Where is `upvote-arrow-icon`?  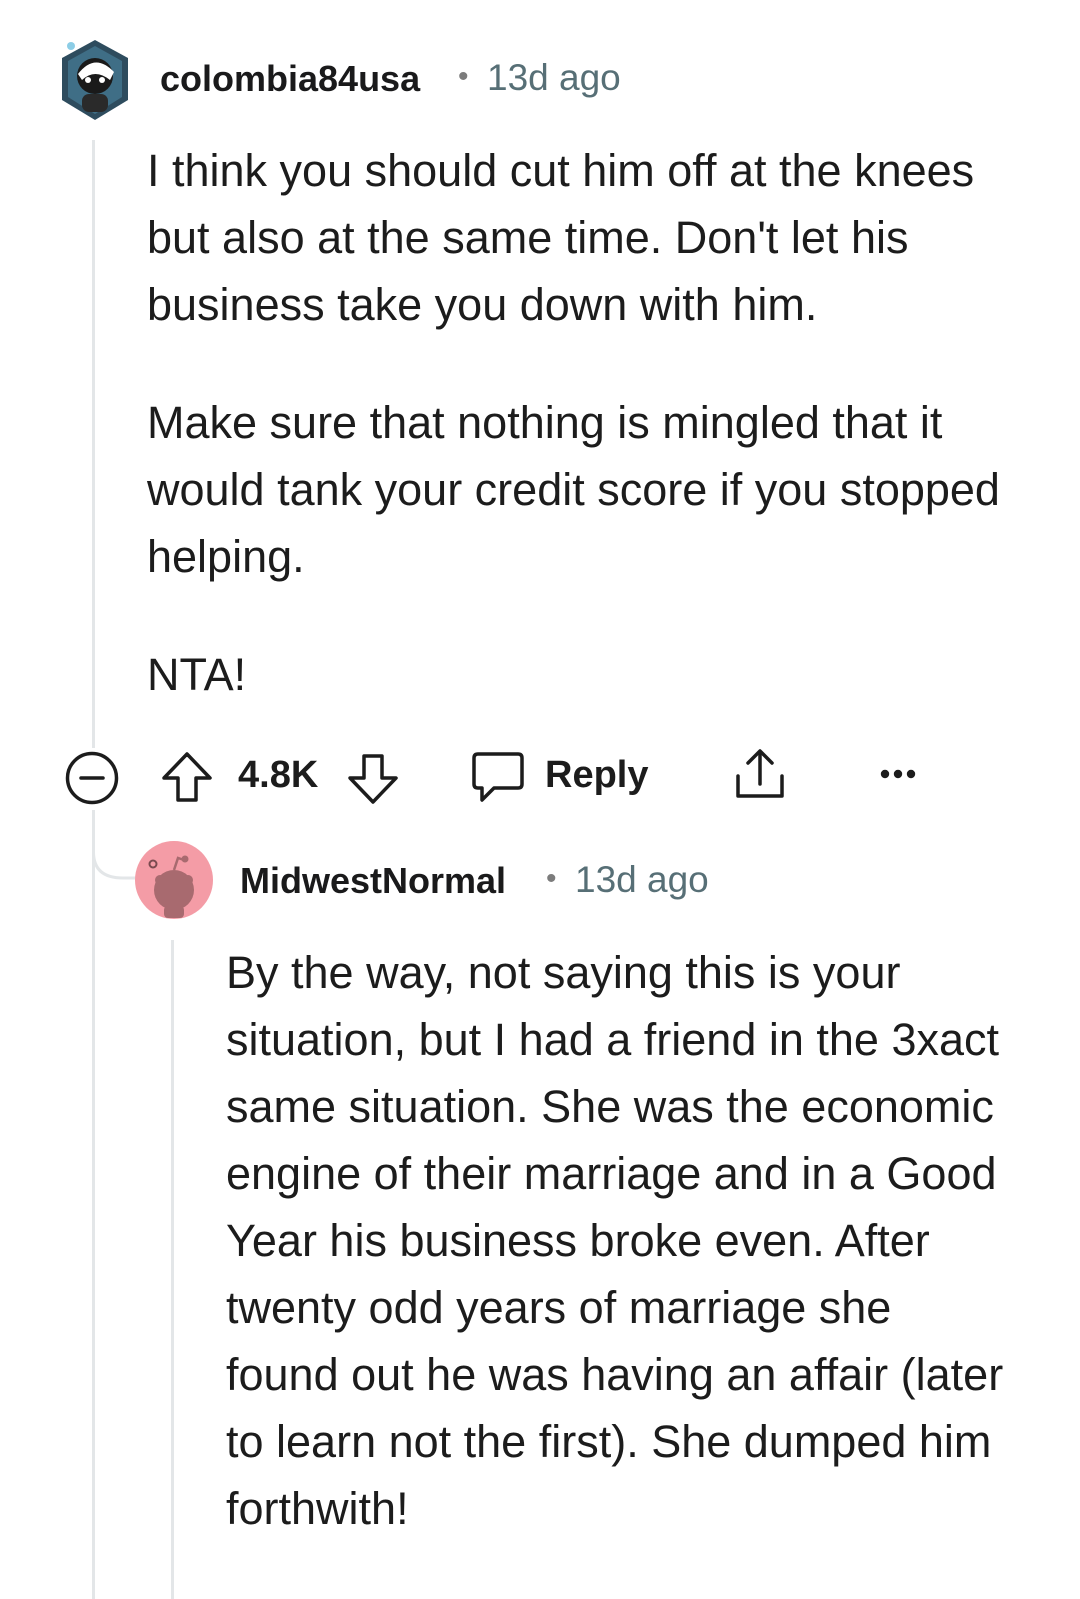 upvote-arrow-icon is located at coordinates (187, 777).